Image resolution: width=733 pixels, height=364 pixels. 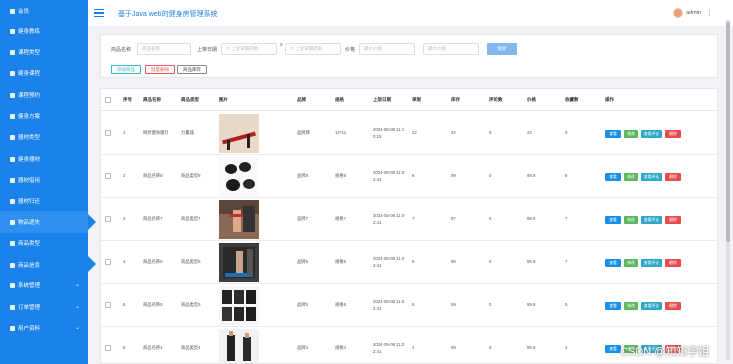 I want to click on price-max-input: 最大价格, so click(x=451, y=49).